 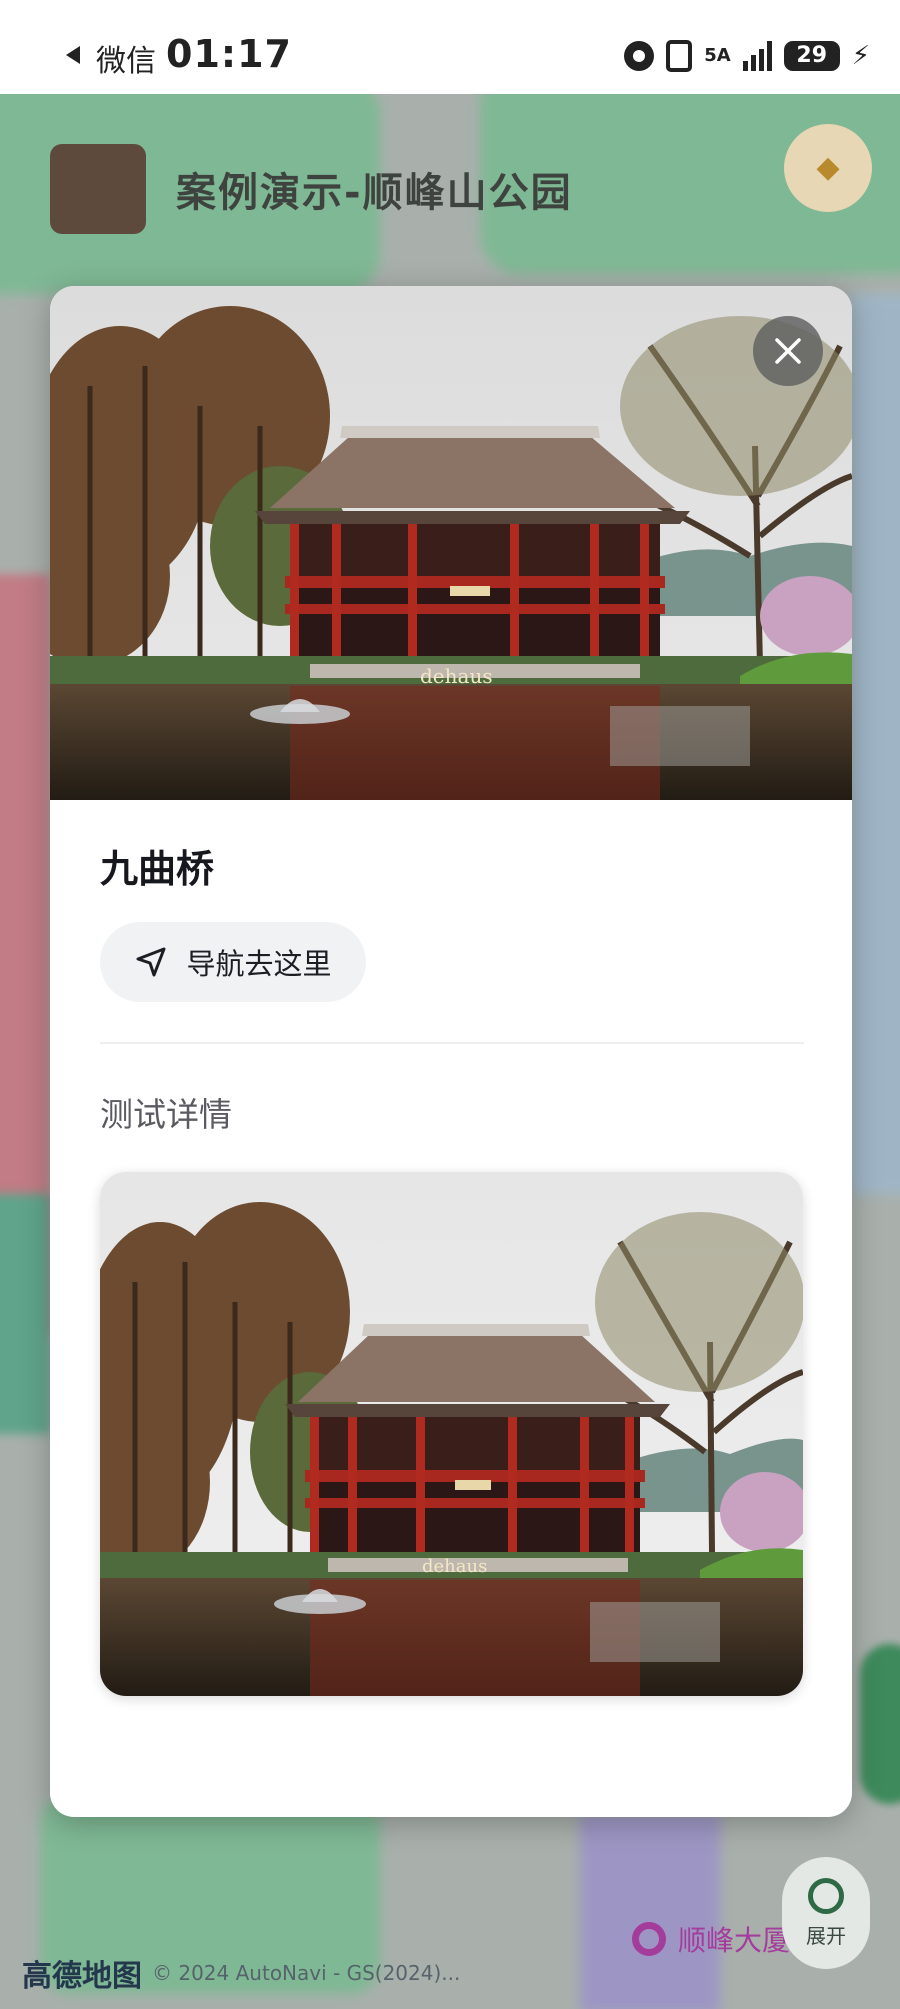 I want to click on status-bar: 微信 01:17 5A 29 ⚡, so click(x=450, y=47).